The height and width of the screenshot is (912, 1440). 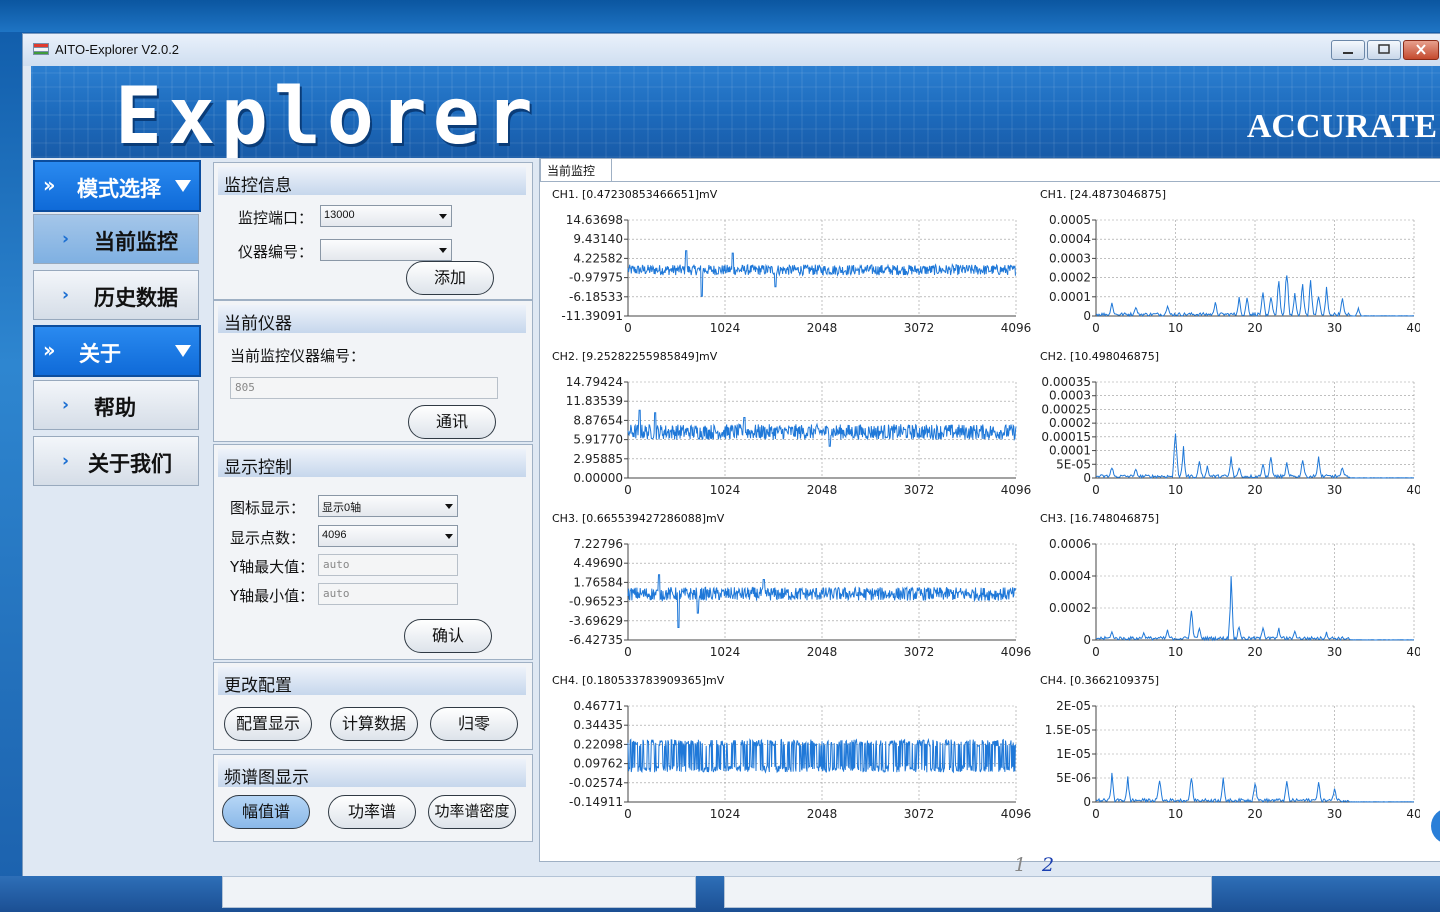 I want to click on nav-current-monitor: › 当前监控, so click(x=116, y=239).